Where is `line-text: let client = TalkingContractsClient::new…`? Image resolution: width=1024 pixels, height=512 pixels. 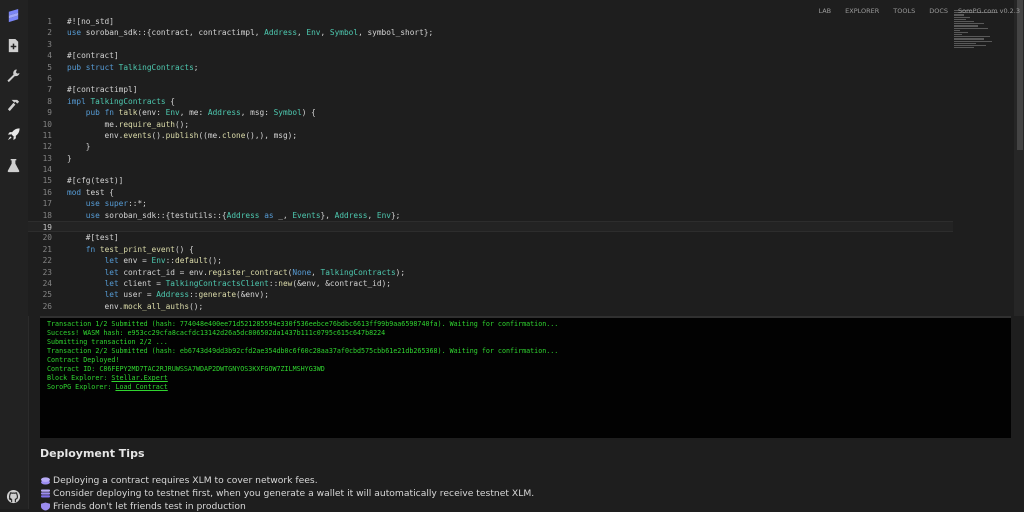
line-text: let client = TalkingContractsClient::new… is located at coordinates (229, 283).